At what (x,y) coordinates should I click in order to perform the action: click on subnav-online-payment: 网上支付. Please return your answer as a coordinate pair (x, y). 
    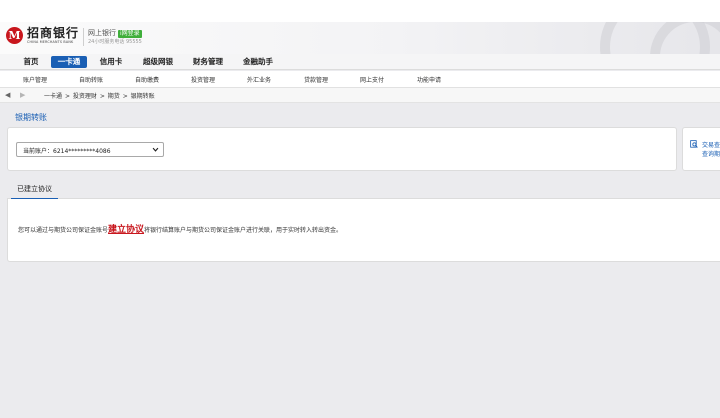
    Looking at the image, I should click on (372, 79).